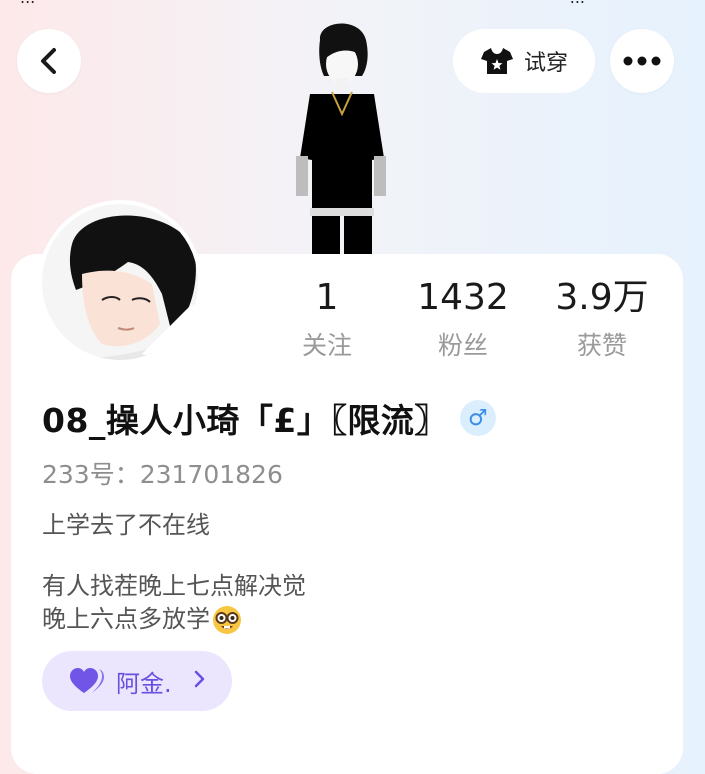 This screenshot has height=774, width=705. What do you see at coordinates (126, 619) in the screenshot?
I see `bio-line-2: 晚上六点多放学` at bounding box center [126, 619].